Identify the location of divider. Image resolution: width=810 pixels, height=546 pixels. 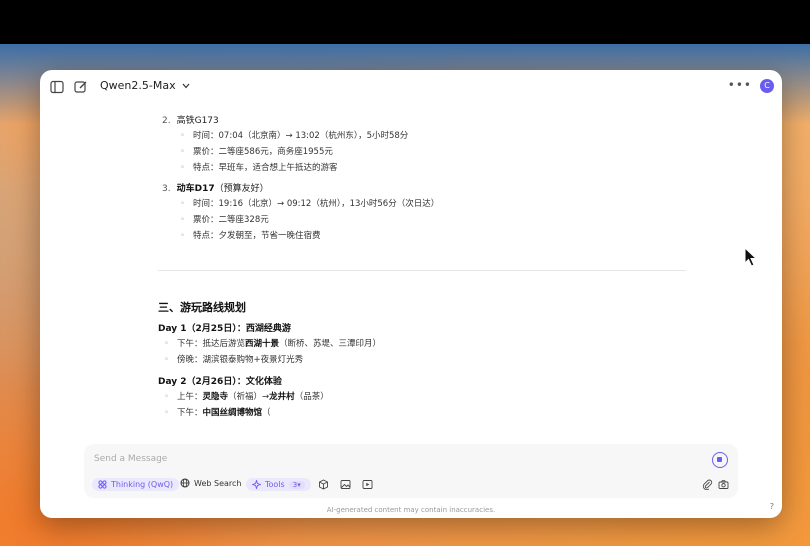
(422, 270).